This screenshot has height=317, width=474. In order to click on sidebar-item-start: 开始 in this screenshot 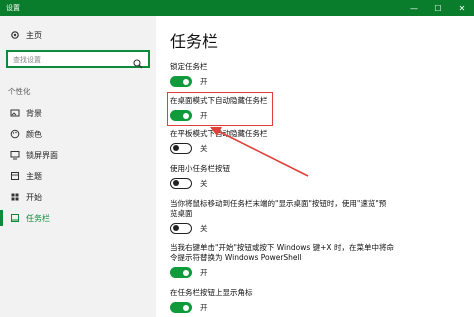, I will do `click(78, 197)`.